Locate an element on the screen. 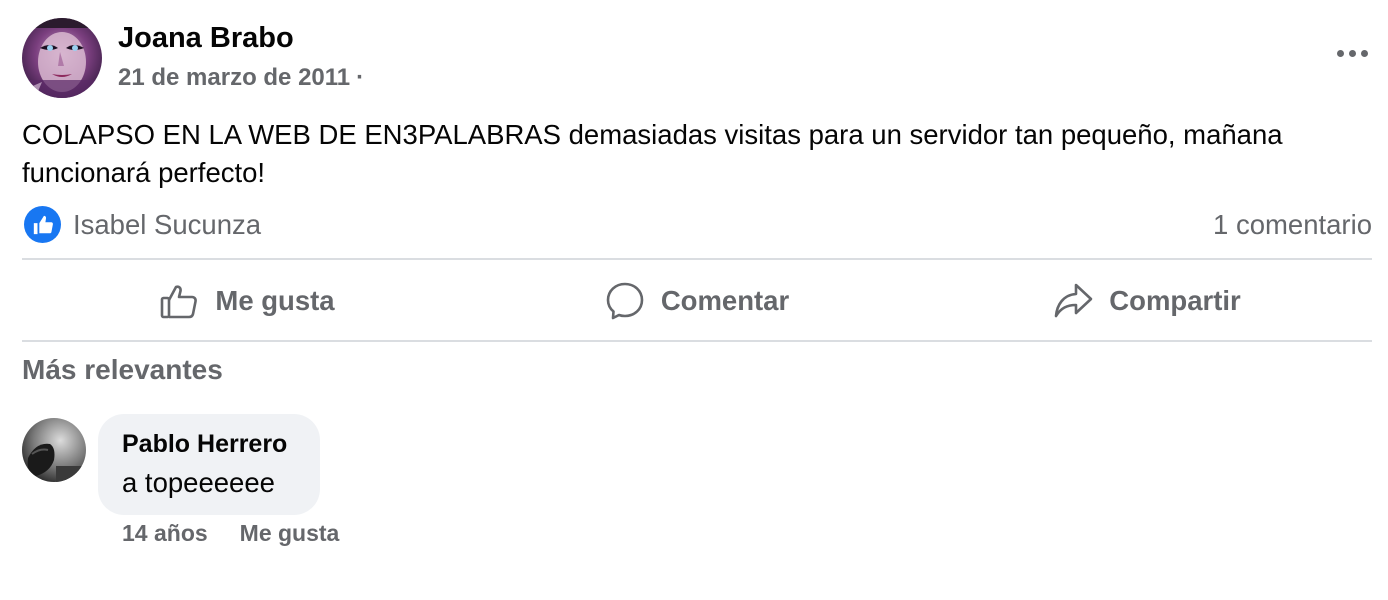 The height and width of the screenshot is (600, 1388). comment-button: Comentar is located at coordinates (697, 301).